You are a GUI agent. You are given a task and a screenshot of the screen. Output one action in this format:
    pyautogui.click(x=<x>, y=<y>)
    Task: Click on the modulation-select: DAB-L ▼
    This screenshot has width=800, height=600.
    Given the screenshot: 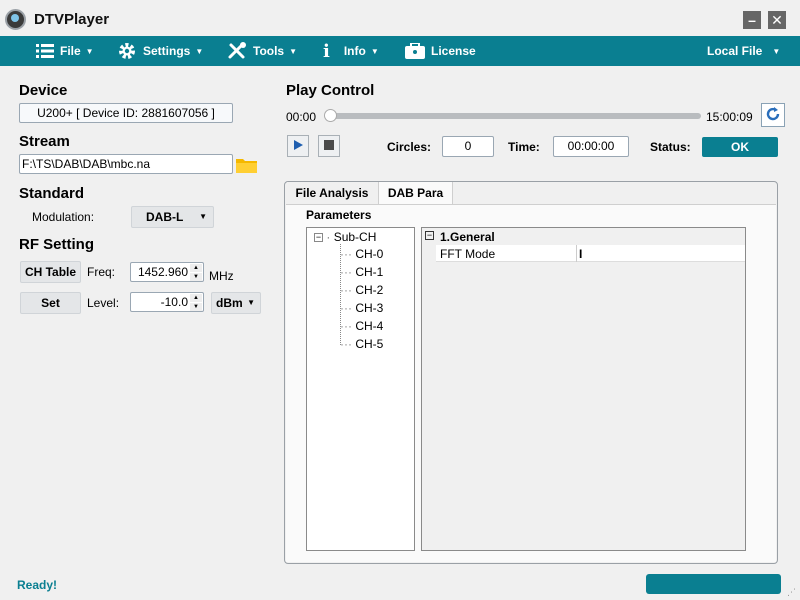 What is the action you would take?
    pyautogui.click(x=172, y=217)
    